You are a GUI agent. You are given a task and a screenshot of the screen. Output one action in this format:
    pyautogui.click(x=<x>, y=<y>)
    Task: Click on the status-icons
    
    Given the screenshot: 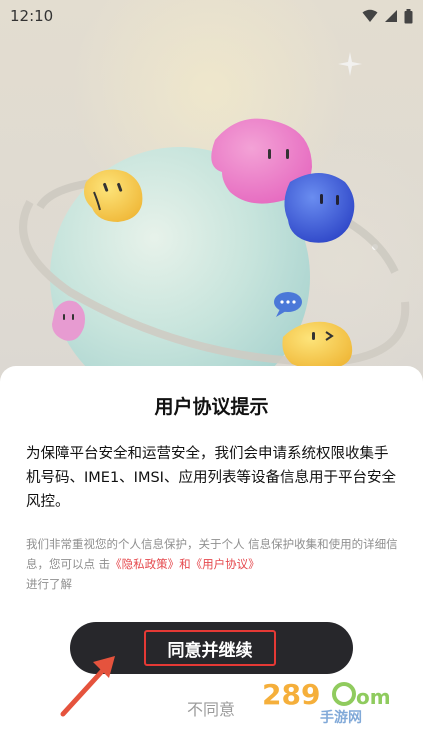 What is the action you would take?
    pyautogui.click(x=387, y=16)
    